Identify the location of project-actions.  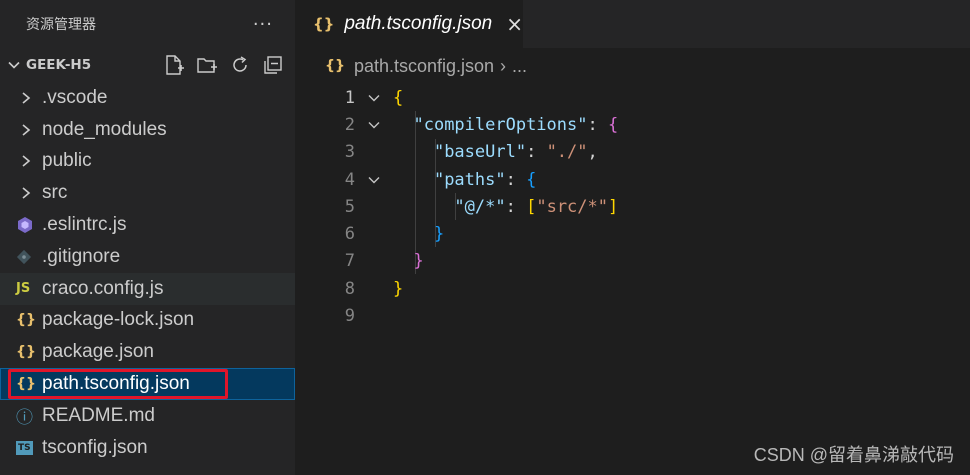
(228, 65).